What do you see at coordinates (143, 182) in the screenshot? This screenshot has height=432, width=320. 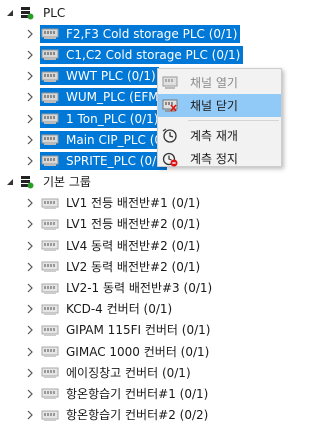 I see `tree-group-default: 기본 그룹` at bounding box center [143, 182].